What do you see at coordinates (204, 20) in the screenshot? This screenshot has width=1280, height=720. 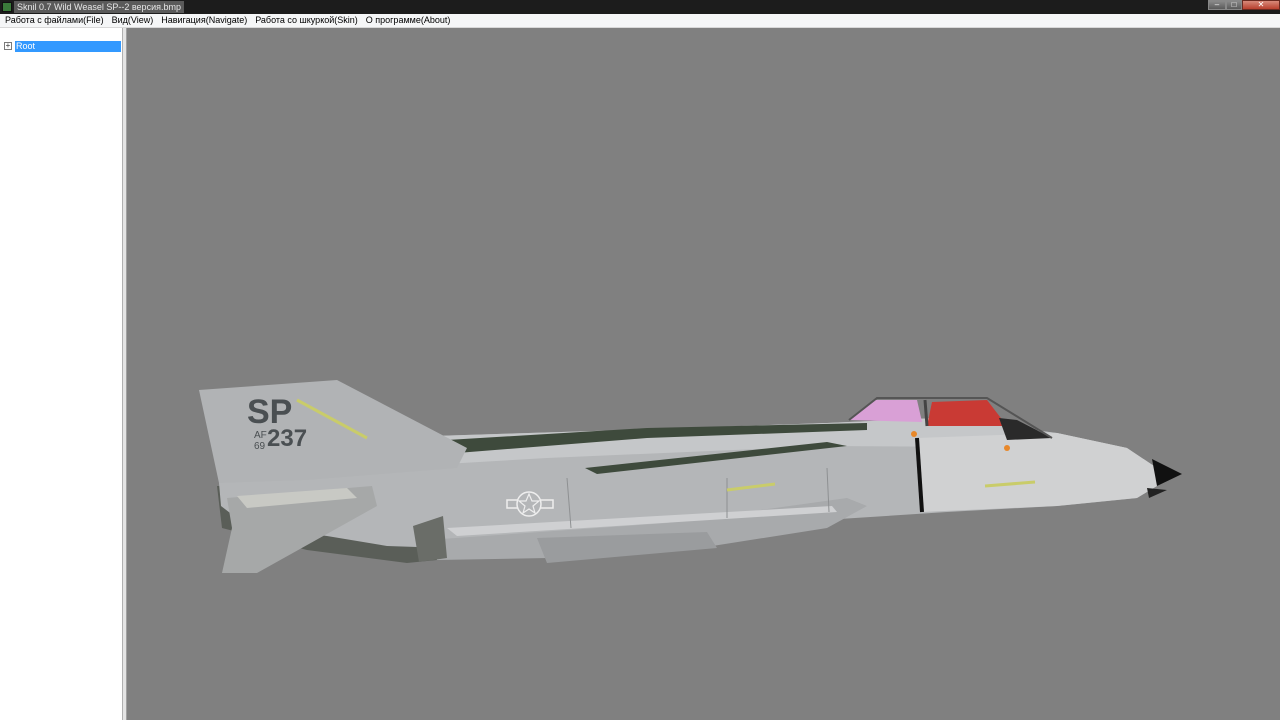 I see `menu-navigate: Навигация(Navigate)` at bounding box center [204, 20].